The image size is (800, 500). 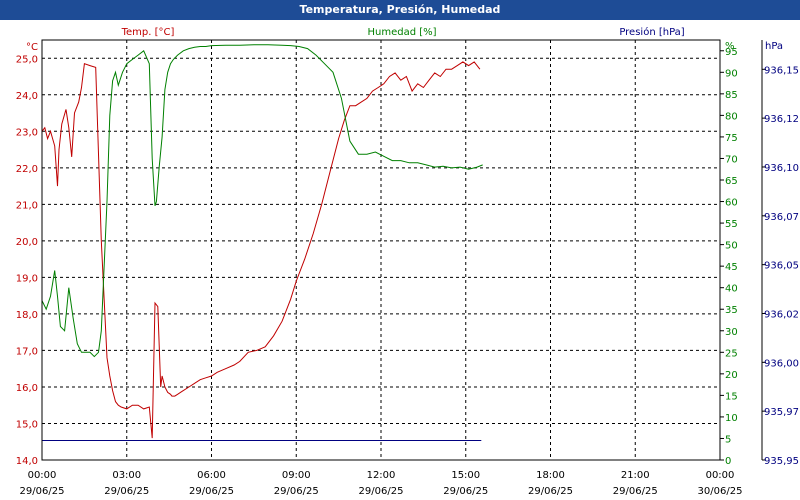 I want to click on pressure-tick-label: 936,12, so click(x=781, y=119).